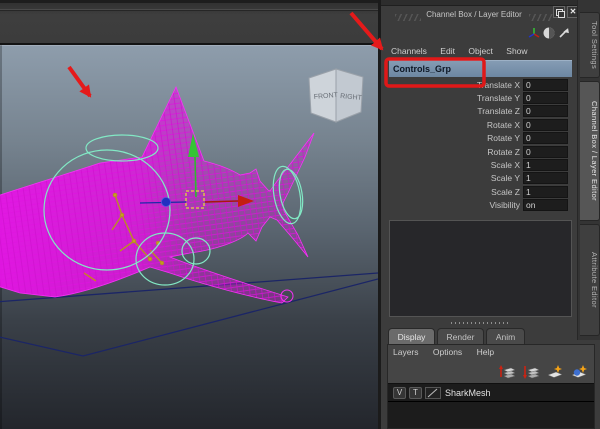 The height and width of the screenshot is (429, 600). What do you see at coordinates (480, 178) in the screenshot?
I see `channel-row: Scale Y1` at bounding box center [480, 178].